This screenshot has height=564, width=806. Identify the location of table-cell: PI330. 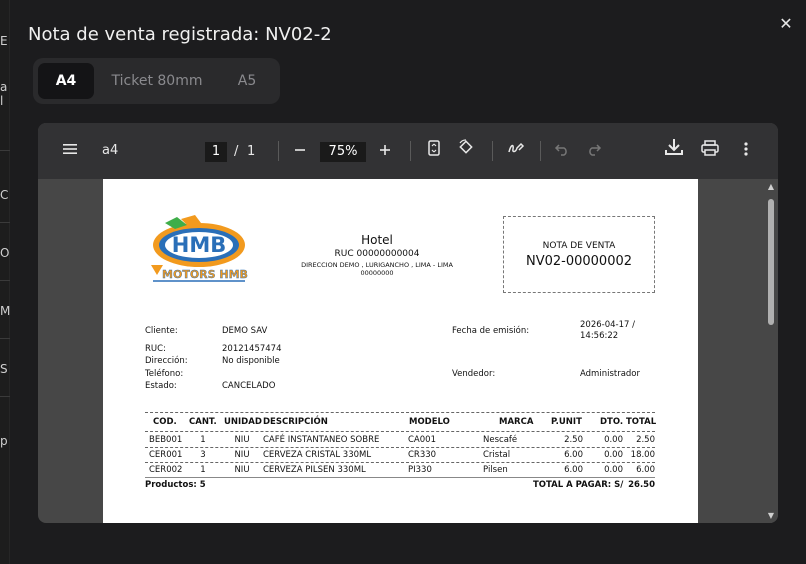
(420, 470).